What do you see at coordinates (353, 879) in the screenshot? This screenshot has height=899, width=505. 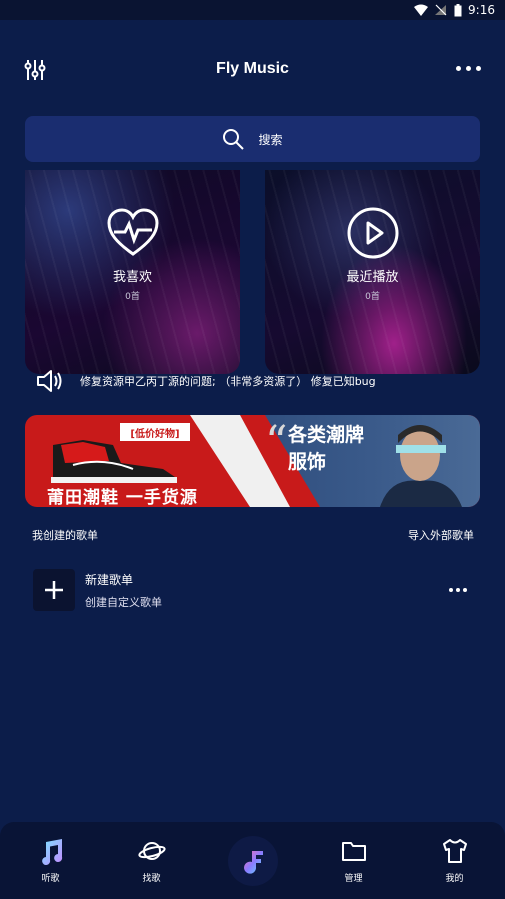 I see `tab-label: 管理` at bounding box center [353, 879].